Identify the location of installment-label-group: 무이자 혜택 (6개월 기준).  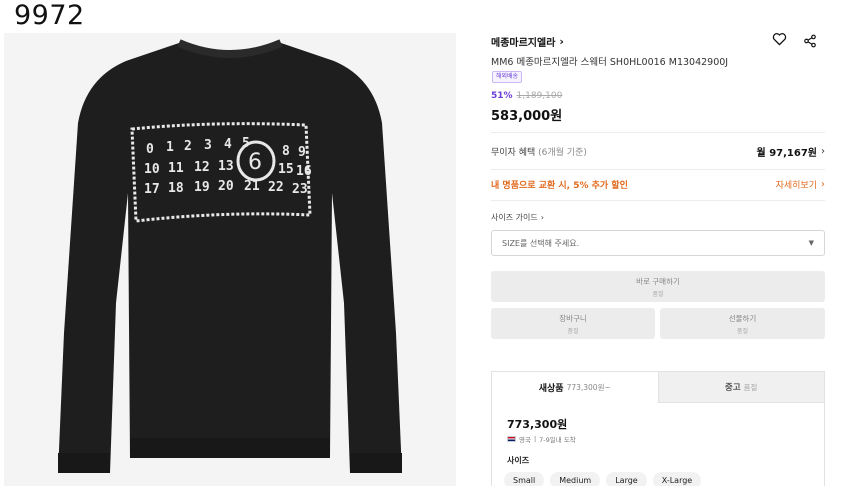
(539, 151).